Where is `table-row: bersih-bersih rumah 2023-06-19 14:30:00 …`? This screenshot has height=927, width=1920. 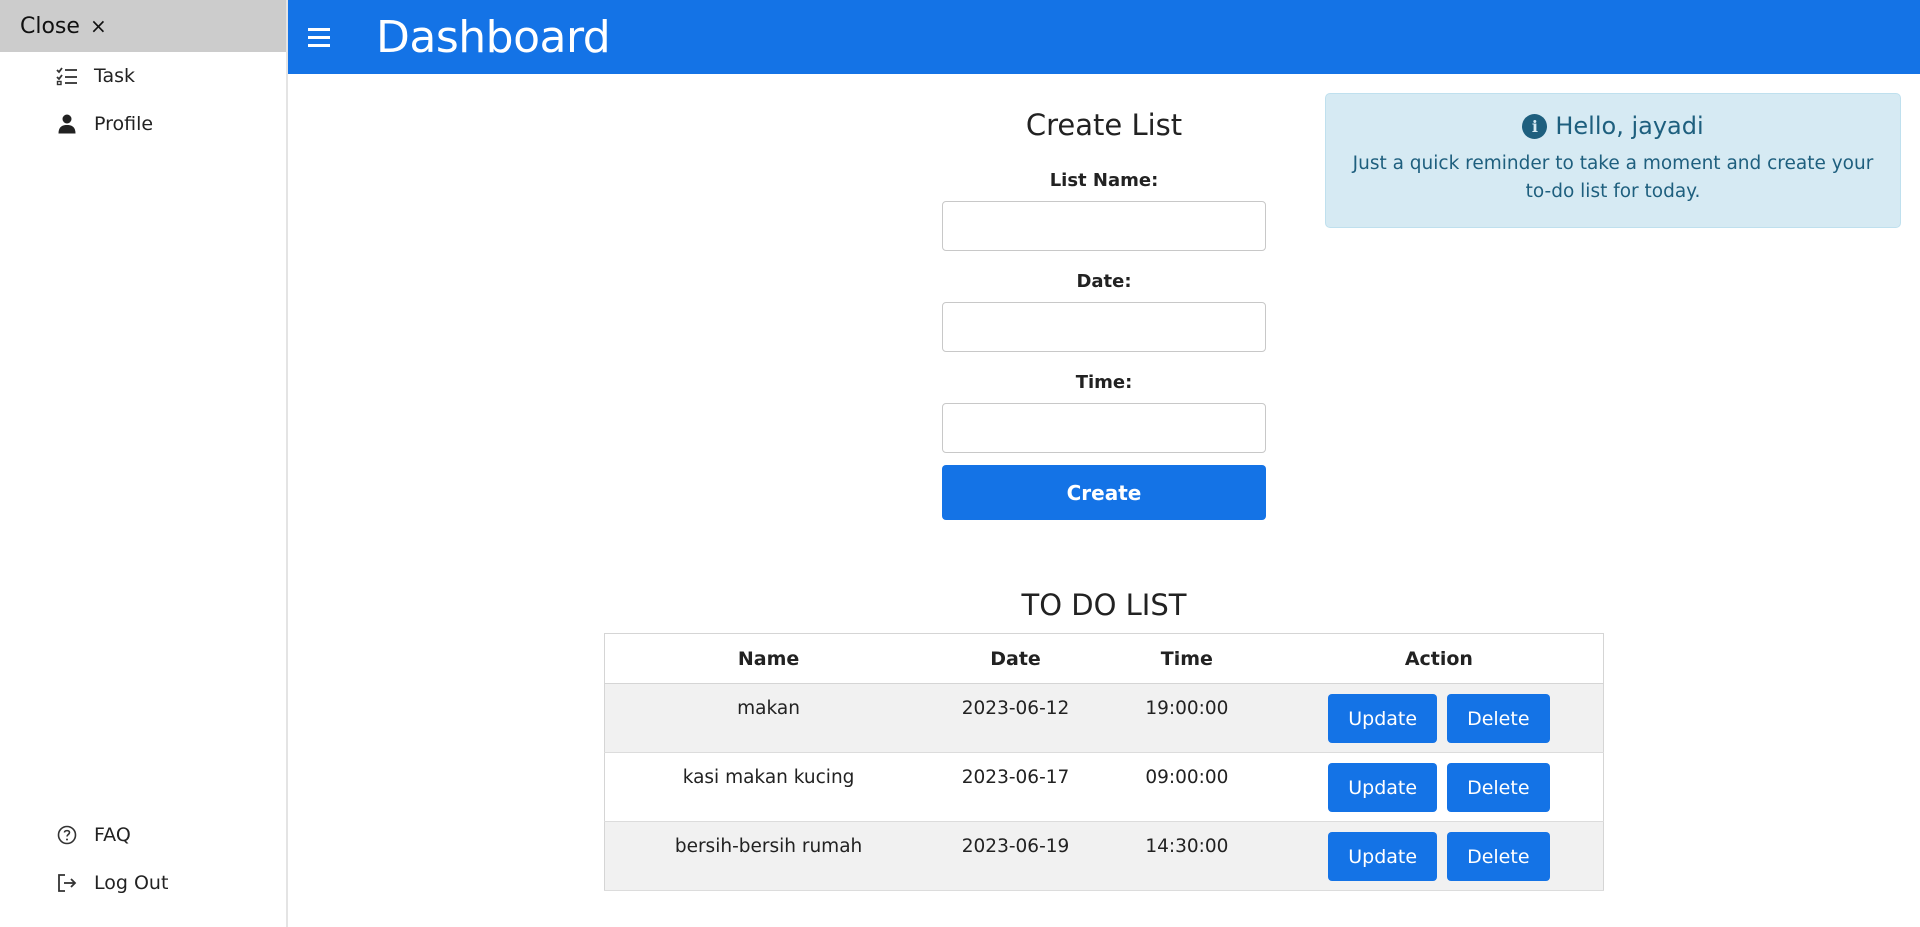
table-row: bersih-bersih rumah 2023-06-19 14:30:00 … is located at coordinates (1104, 856).